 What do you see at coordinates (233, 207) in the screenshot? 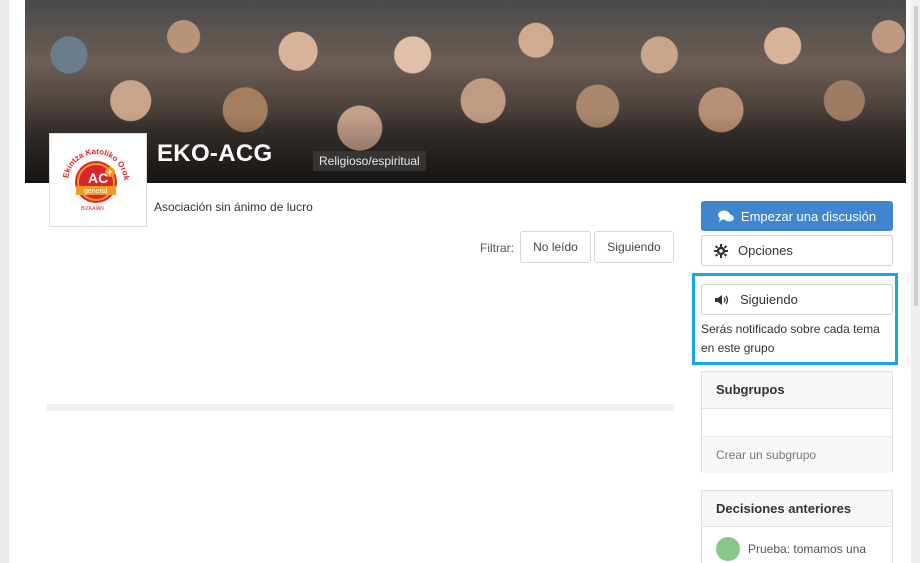
I see `group-subtitle: Asociación sin ánimo de lucro` at bounding box center [233, 207].